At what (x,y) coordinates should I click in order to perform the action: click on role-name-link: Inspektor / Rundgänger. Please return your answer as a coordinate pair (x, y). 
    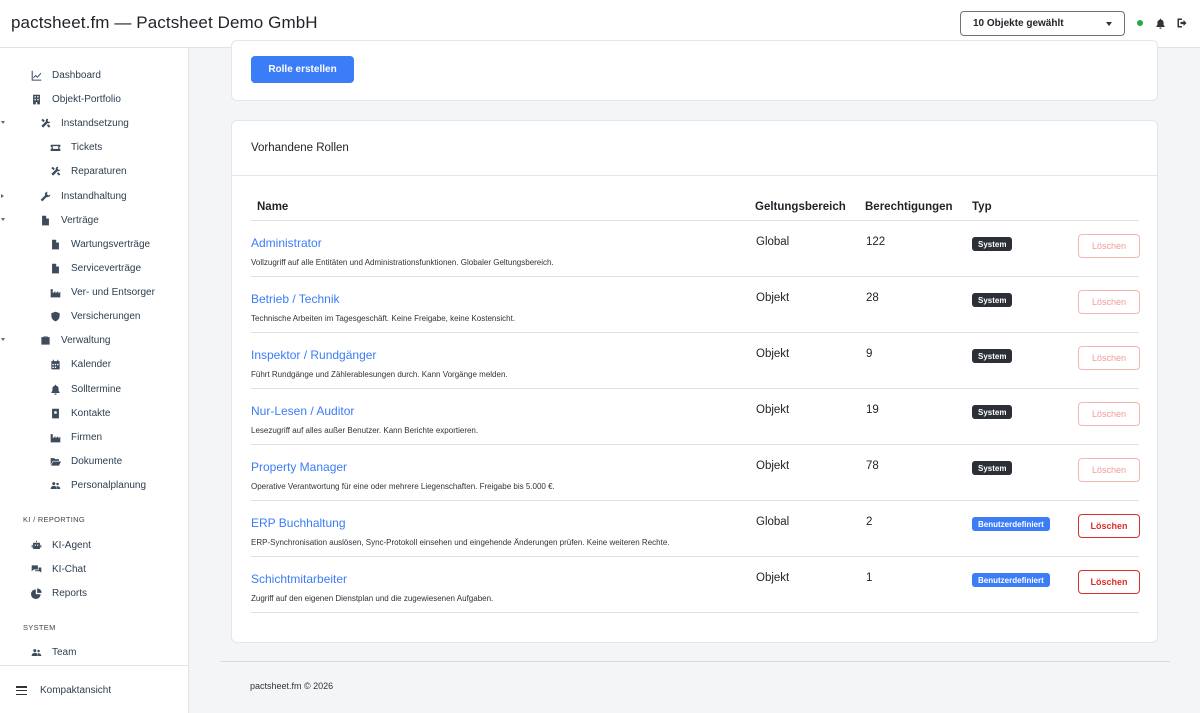
    Looking at the image, I should click on (313, 355).